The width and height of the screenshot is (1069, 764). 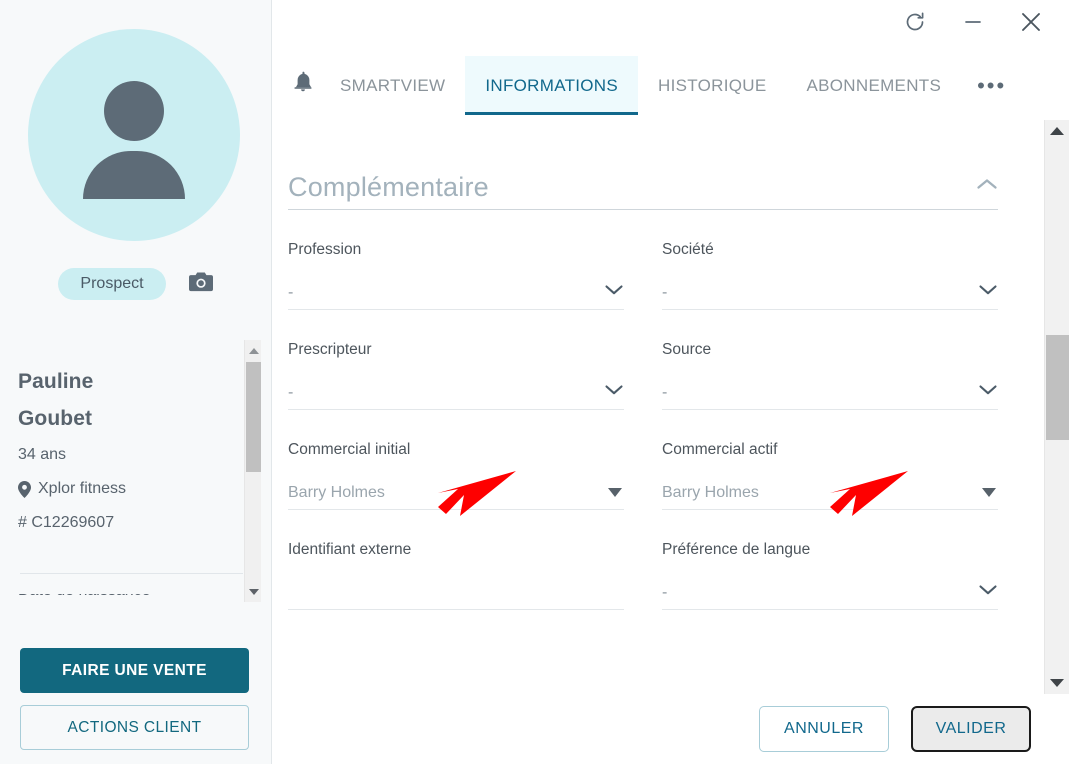 What do you see at coordinates (824, 729) in the screenshot?
I see `cancel-button: ANNULER` at bounding box center [824, 729].